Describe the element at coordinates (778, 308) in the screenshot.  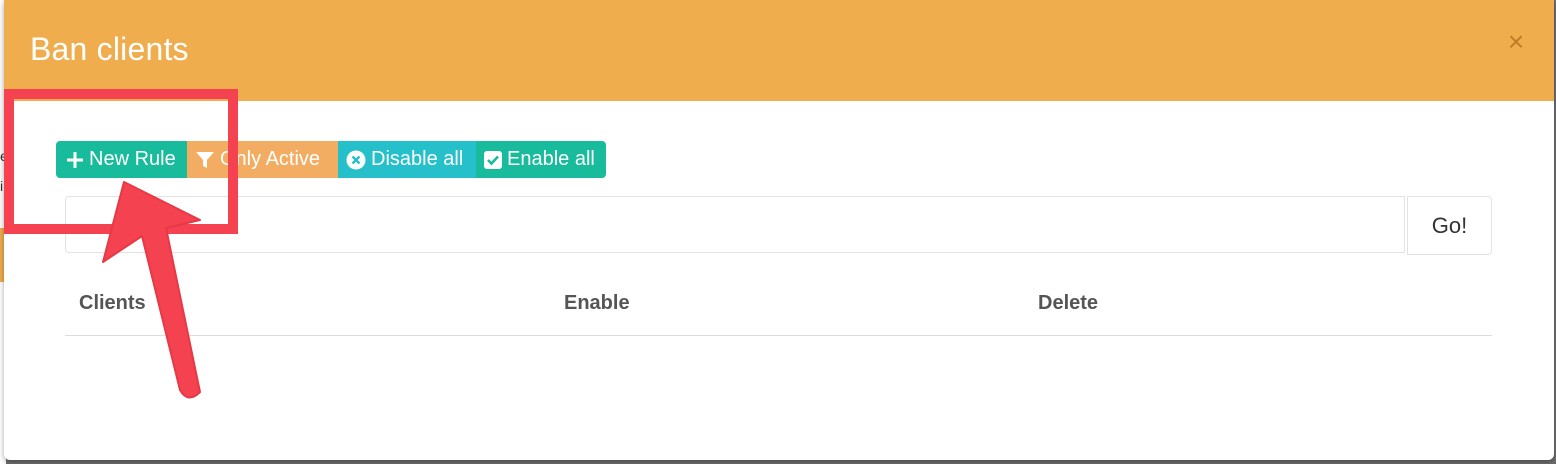
I see `table-header: Clients Enable Delete` at that location.